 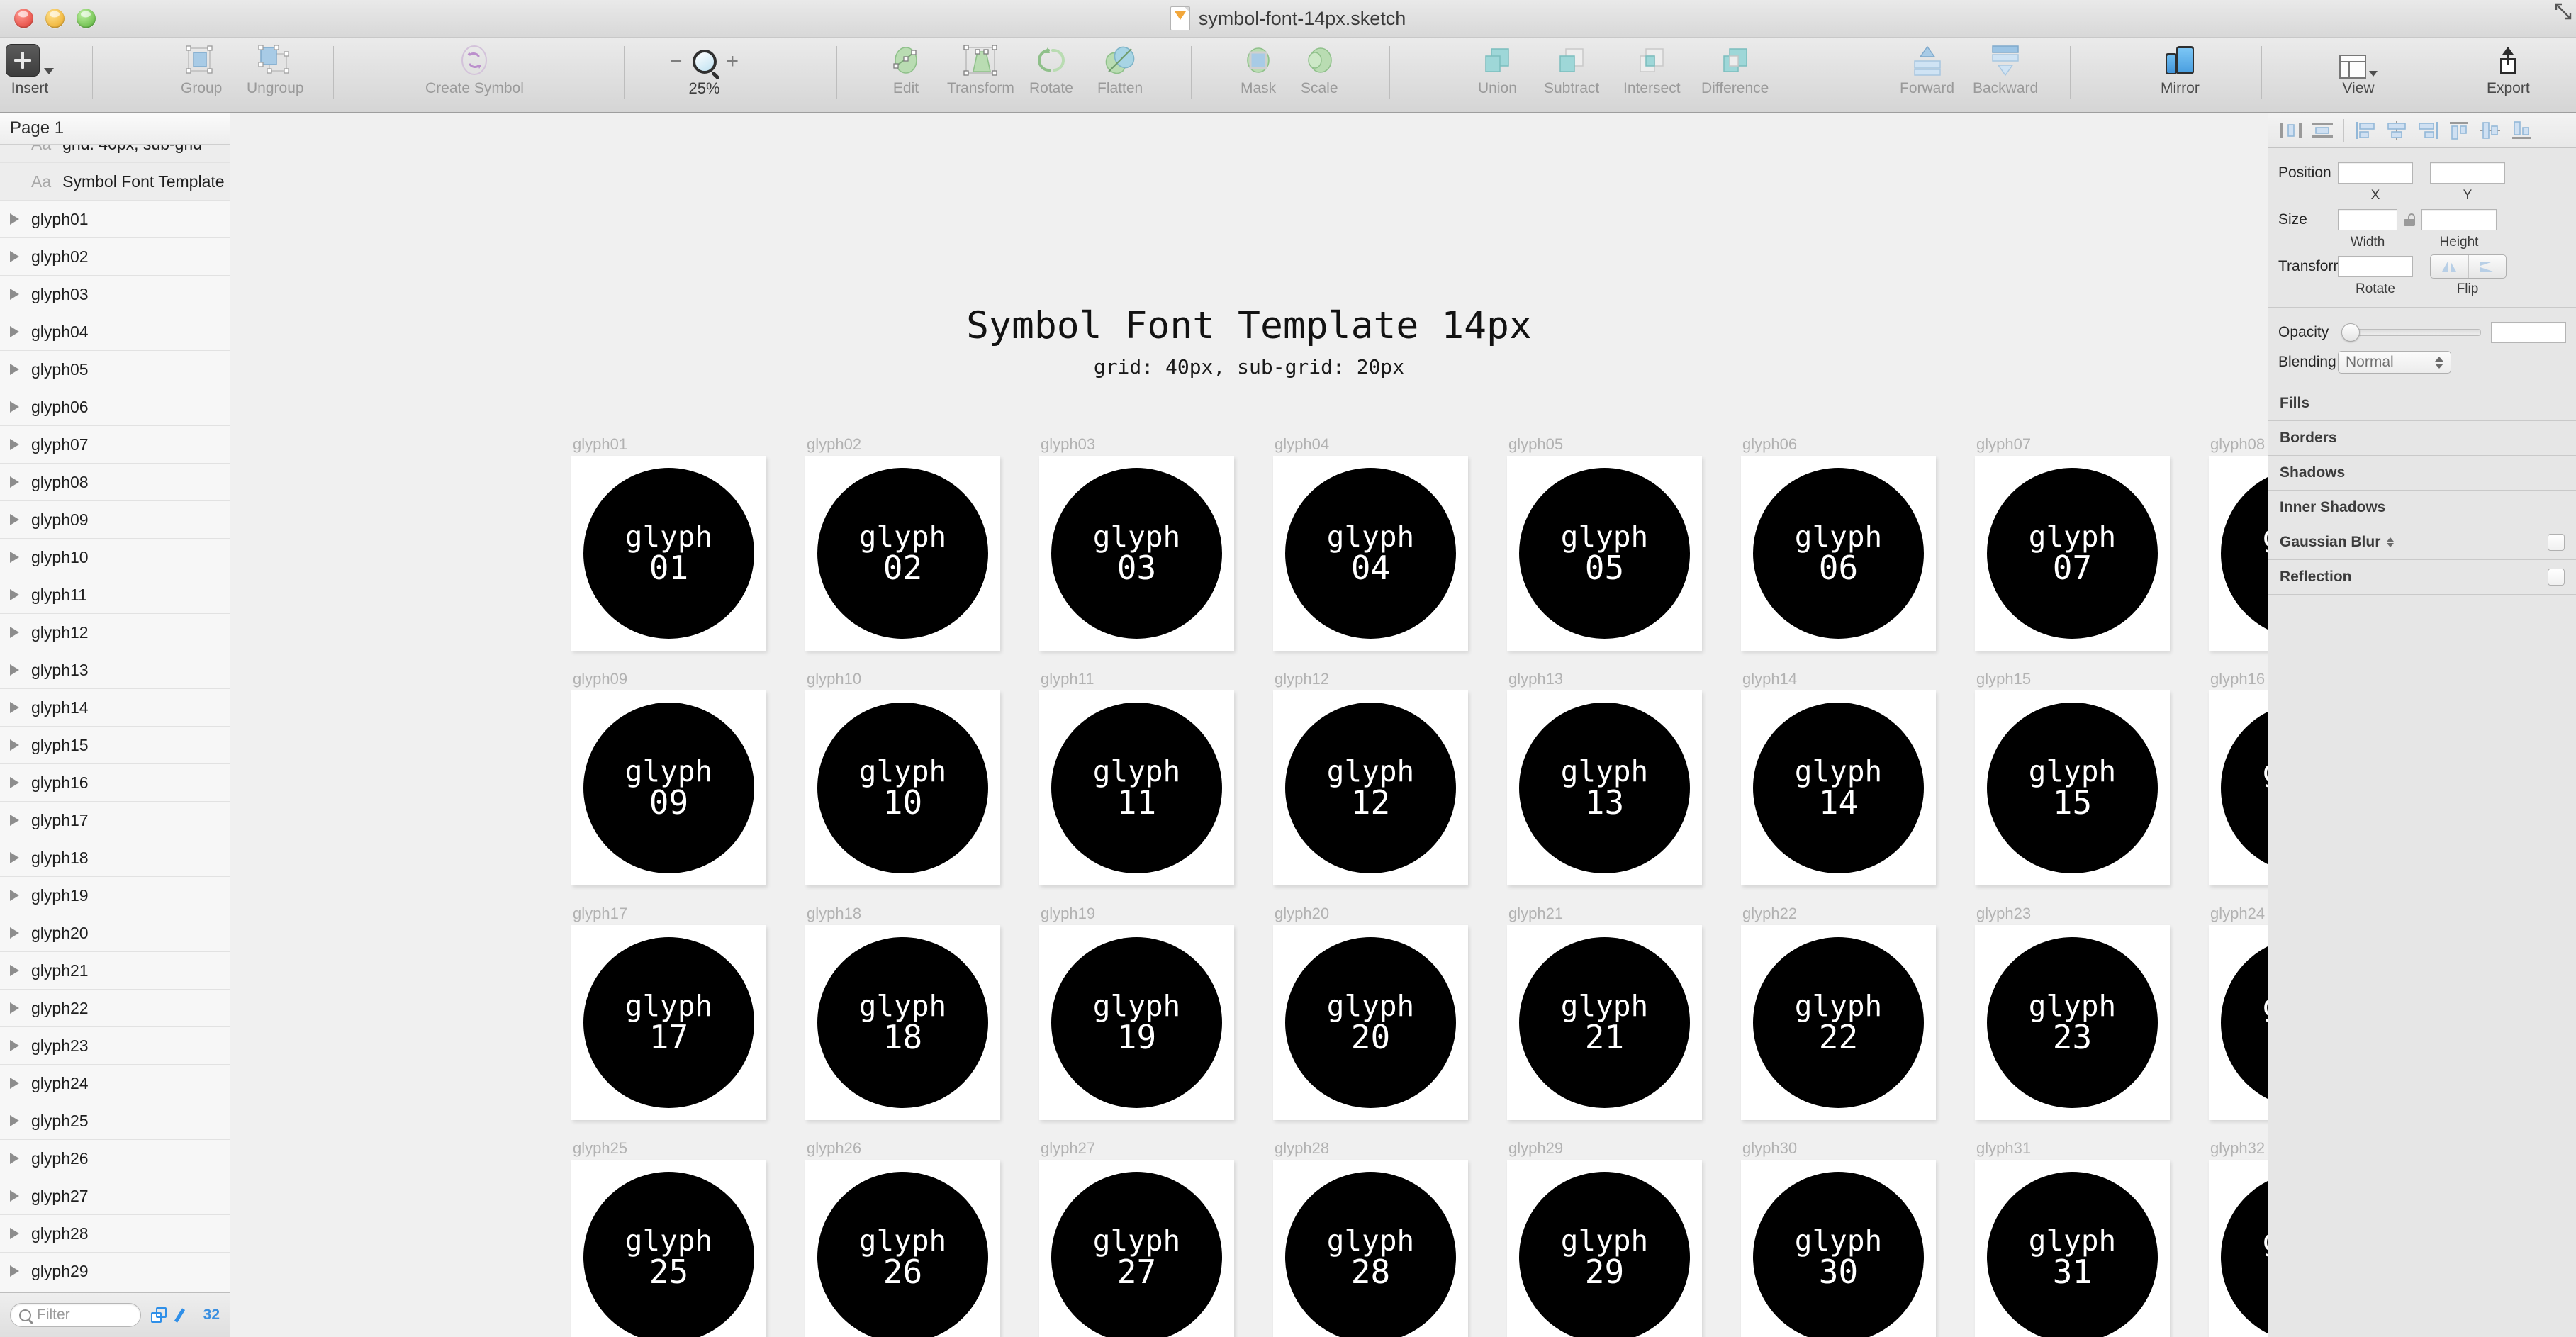 What do you see at coordinates (1302, 679) in the screenshot?
I see `artboard-label: glyph12` at bounding box center [1302, 679].